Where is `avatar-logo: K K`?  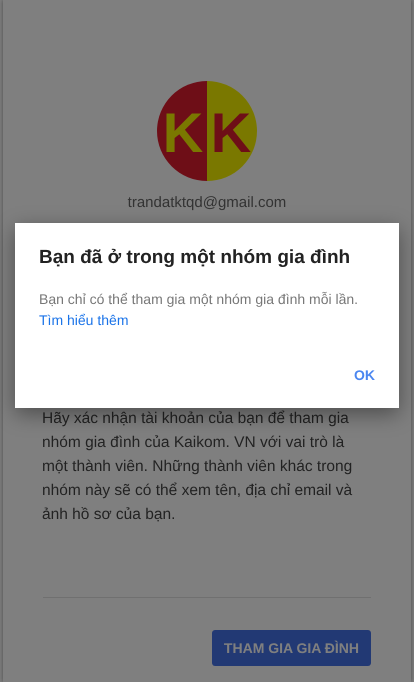
avatar-logo: K K is located at coordinates (207, 131).